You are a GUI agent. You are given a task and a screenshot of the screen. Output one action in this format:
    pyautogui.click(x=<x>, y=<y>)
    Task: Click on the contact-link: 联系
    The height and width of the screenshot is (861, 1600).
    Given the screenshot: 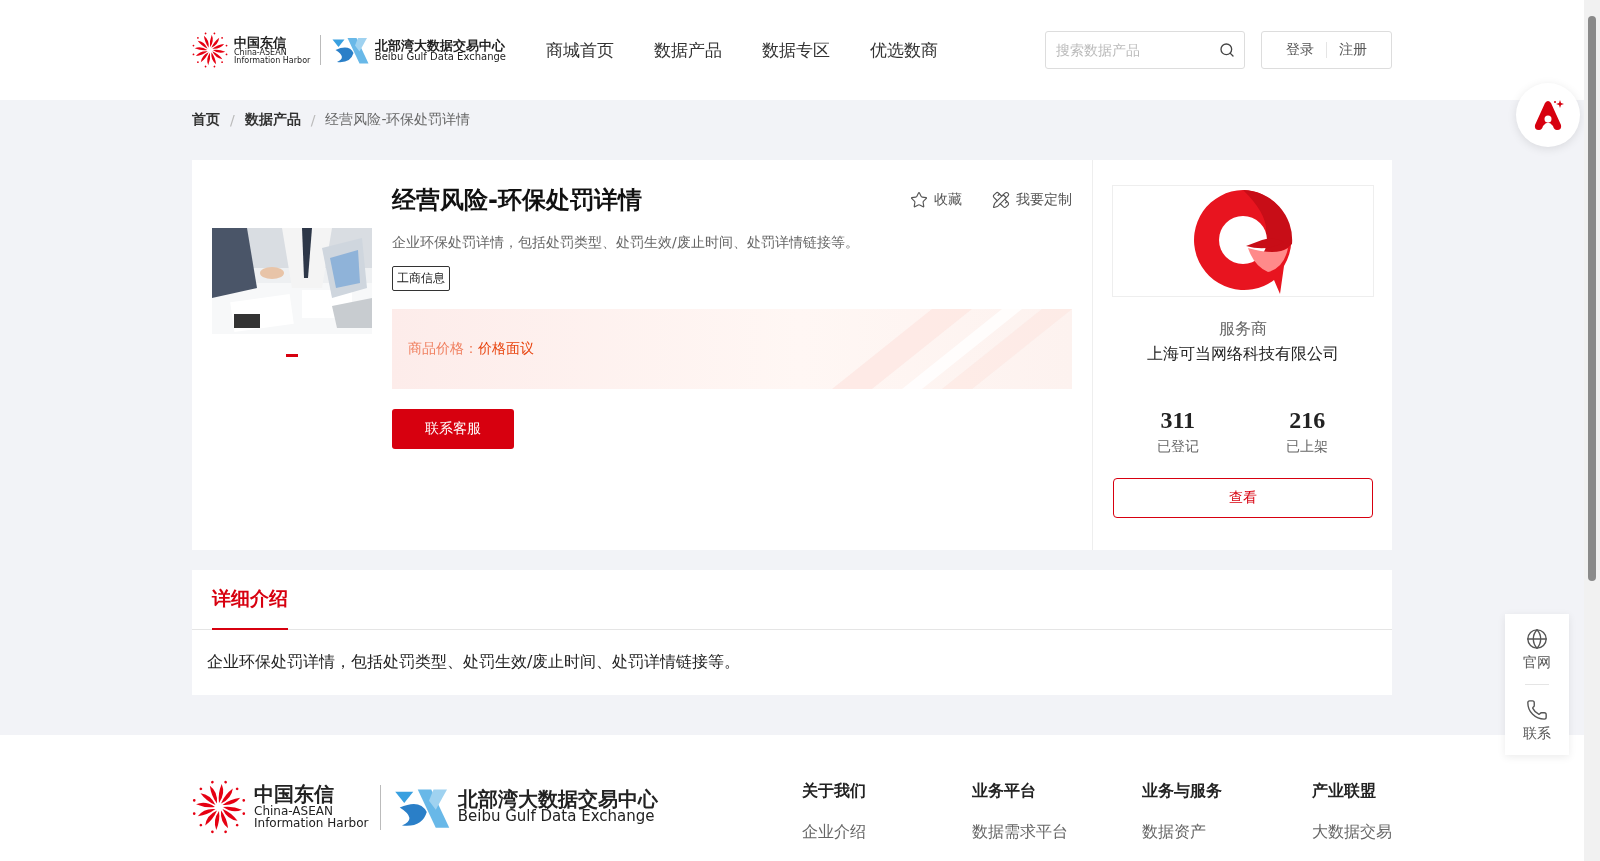 What is the action you would take?
    pyautogui.click(x=1537, y=720)
    